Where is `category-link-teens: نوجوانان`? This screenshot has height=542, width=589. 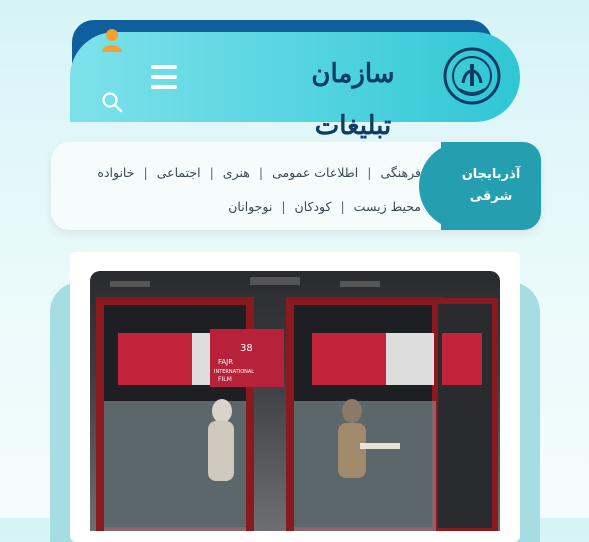
category-link-teens: نوجوانان is located at coordinates (250, 206).